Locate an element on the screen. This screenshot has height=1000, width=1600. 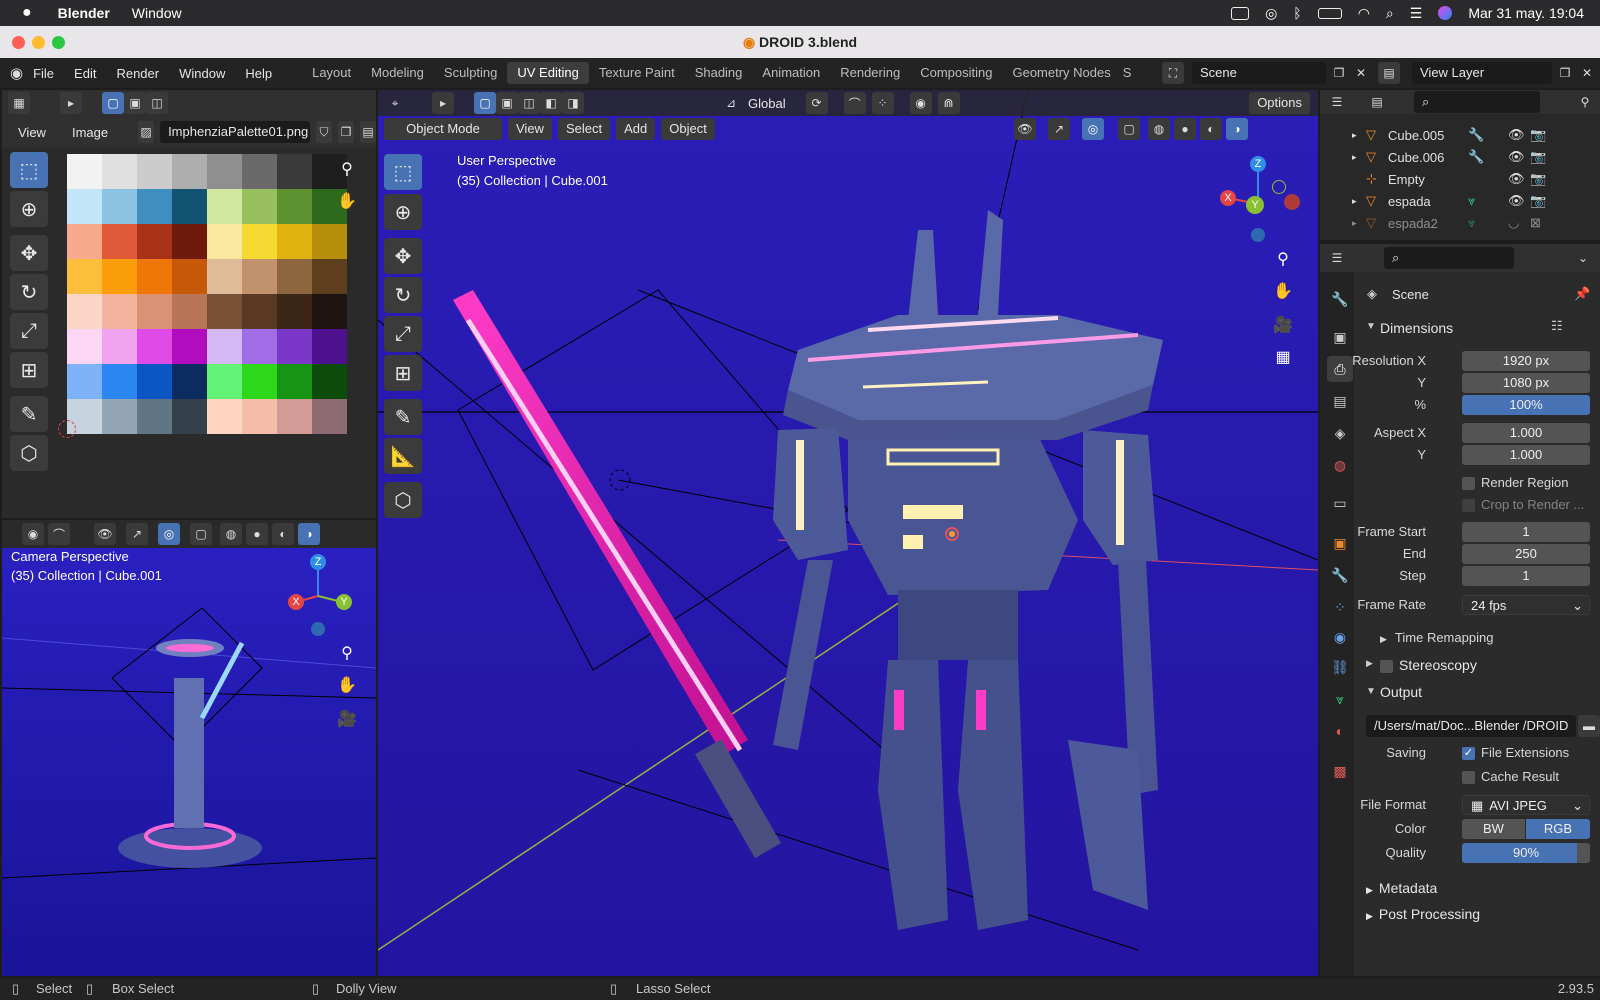
falloff-icon: ⌒ is located at coordinates (59, 534).